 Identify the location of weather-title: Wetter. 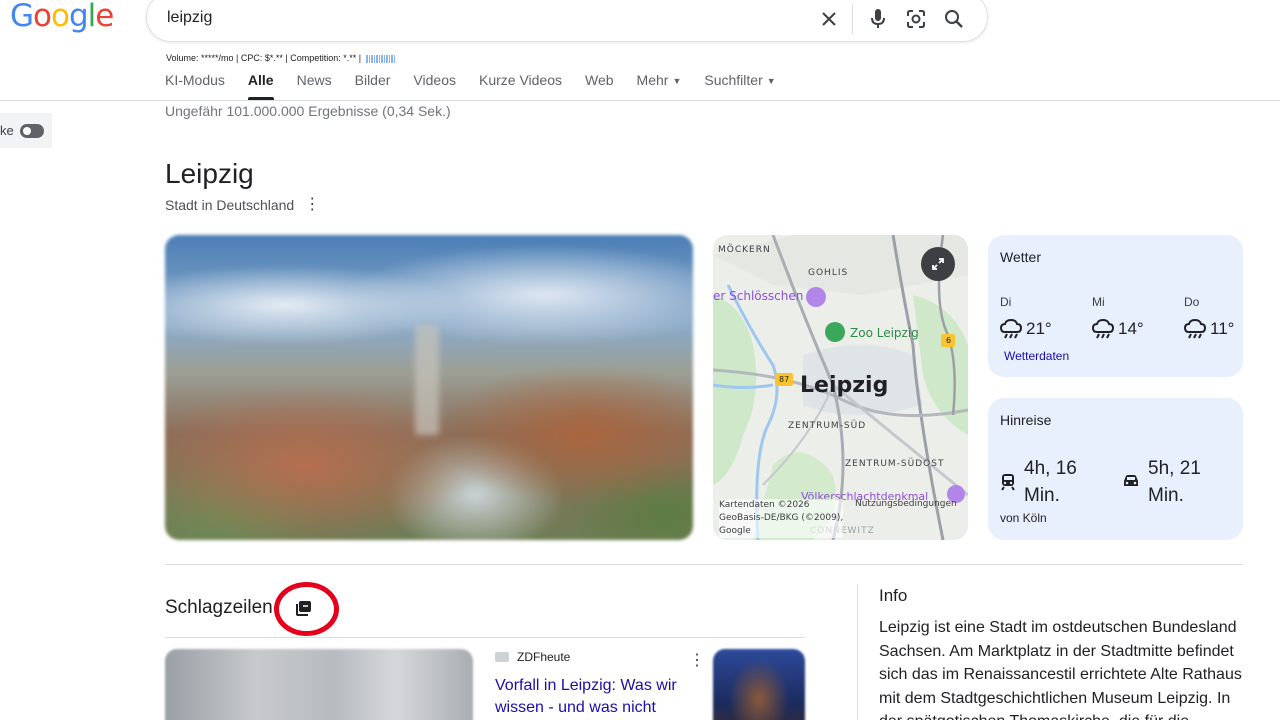
(1020, 257).